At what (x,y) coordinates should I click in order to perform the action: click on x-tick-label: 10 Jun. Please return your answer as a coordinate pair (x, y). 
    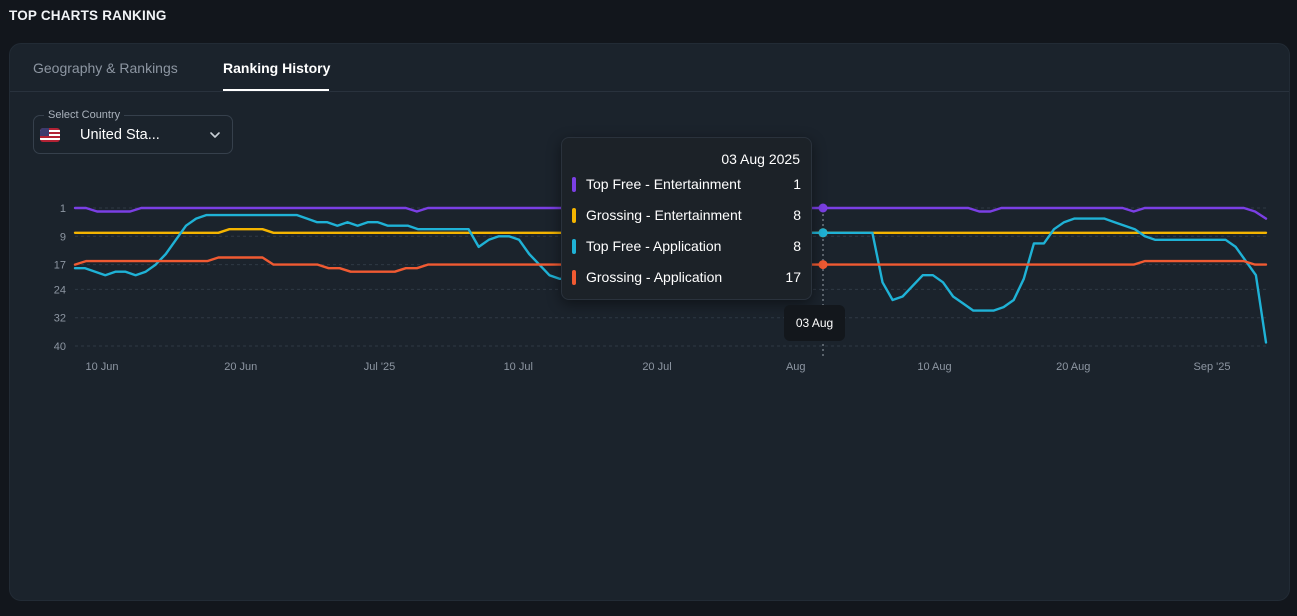
    Looking at the image, I should click on (101, 367).